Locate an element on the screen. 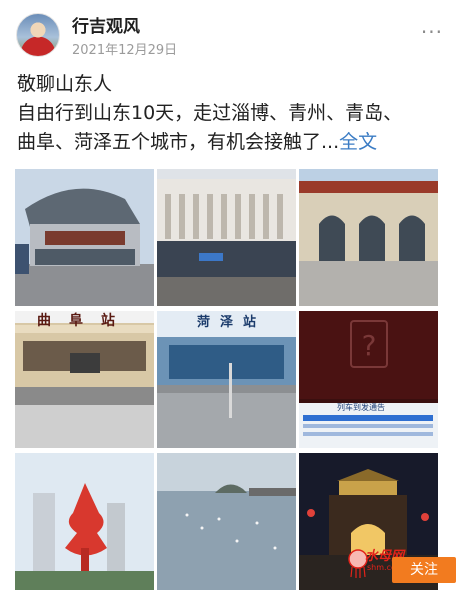  caption-heze-station: 菏泽站 is located at coordinates (232, 322).